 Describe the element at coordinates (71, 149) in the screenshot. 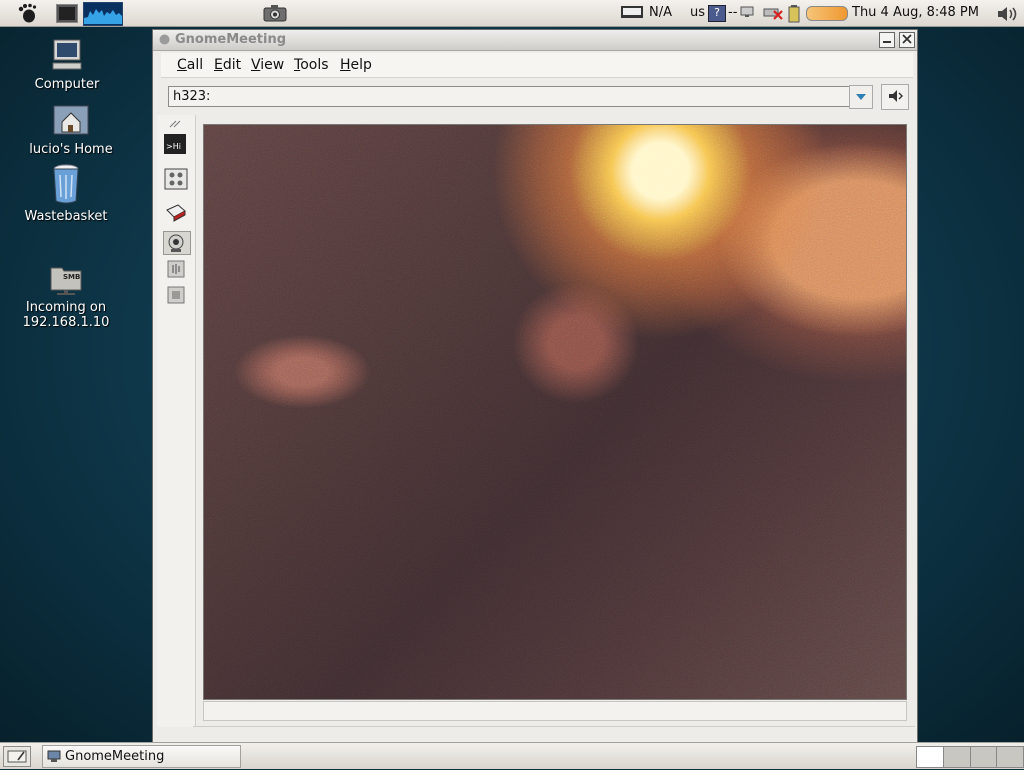

I see `desktop-icon-label: lucio's Home` at that location.